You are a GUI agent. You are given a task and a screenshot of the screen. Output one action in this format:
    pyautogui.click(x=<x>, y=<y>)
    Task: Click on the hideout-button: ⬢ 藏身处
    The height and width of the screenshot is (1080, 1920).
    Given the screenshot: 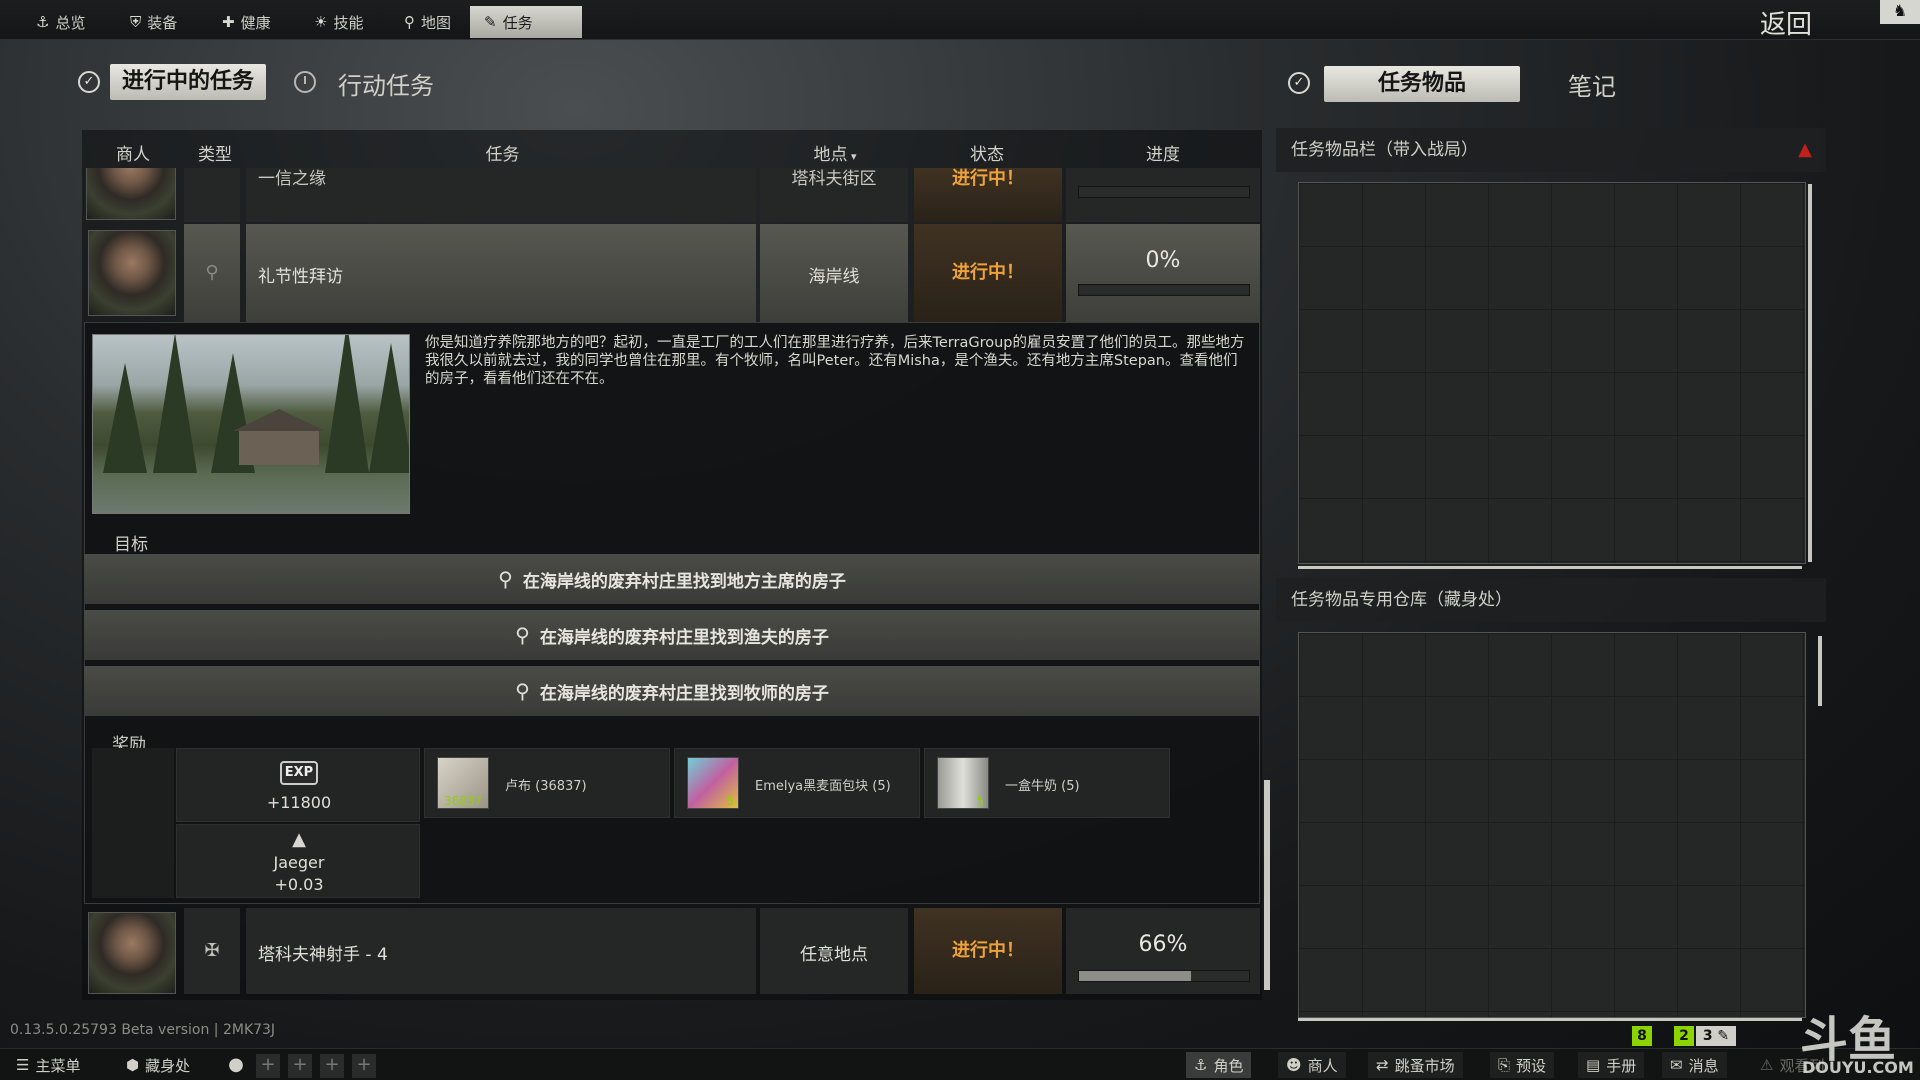 What is the action you would take?
    pyautogui.click(x=158, y=1065)
    